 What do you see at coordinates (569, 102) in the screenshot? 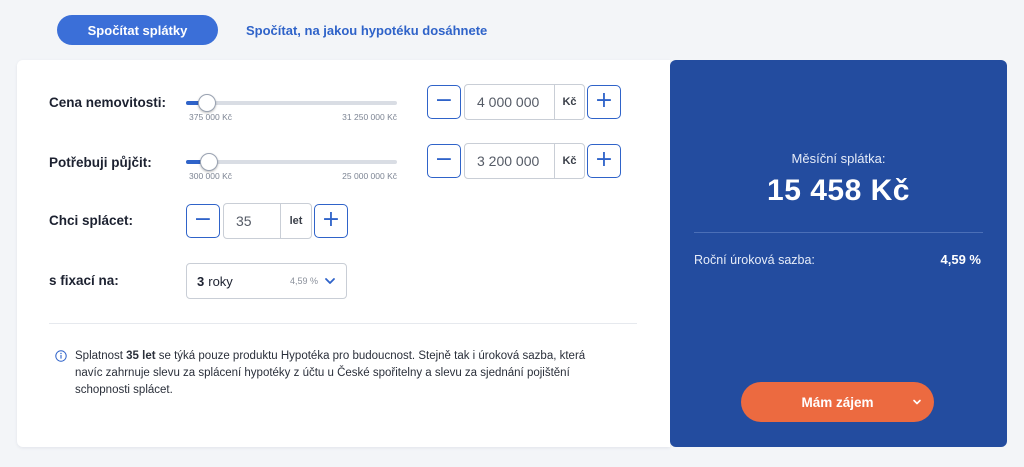
I see `price-unit: Kč` at bounding box center [569, 102].